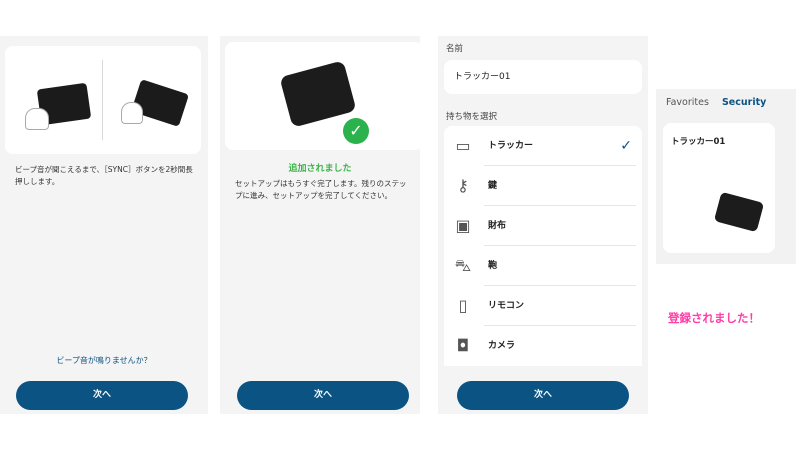 The height and width of the screenshot is (450, 800). Describe the element at coordinates (511, 146) in the screenshot. I see `list-item-label: トラッカー` at that location.